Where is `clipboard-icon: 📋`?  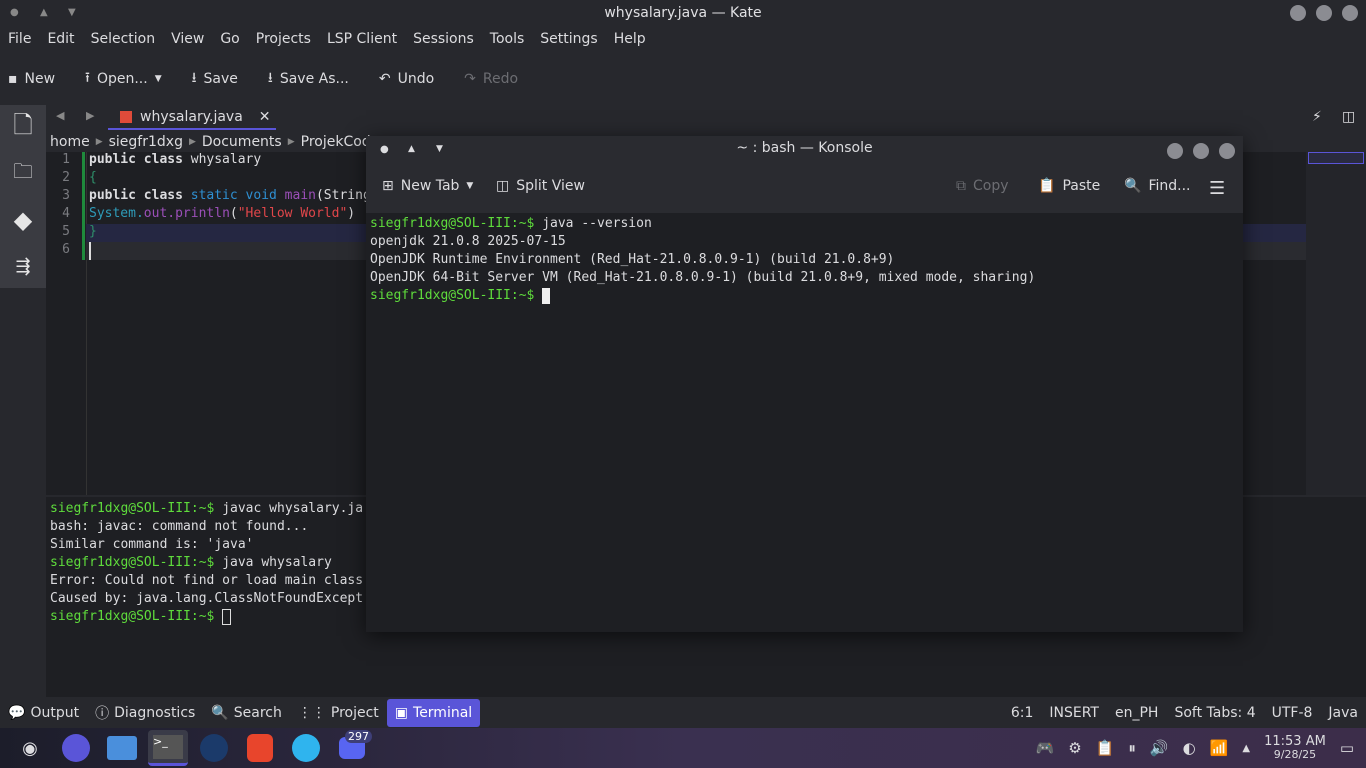
clipboard-icon: 📋 is located at coordinates (1105, 748).